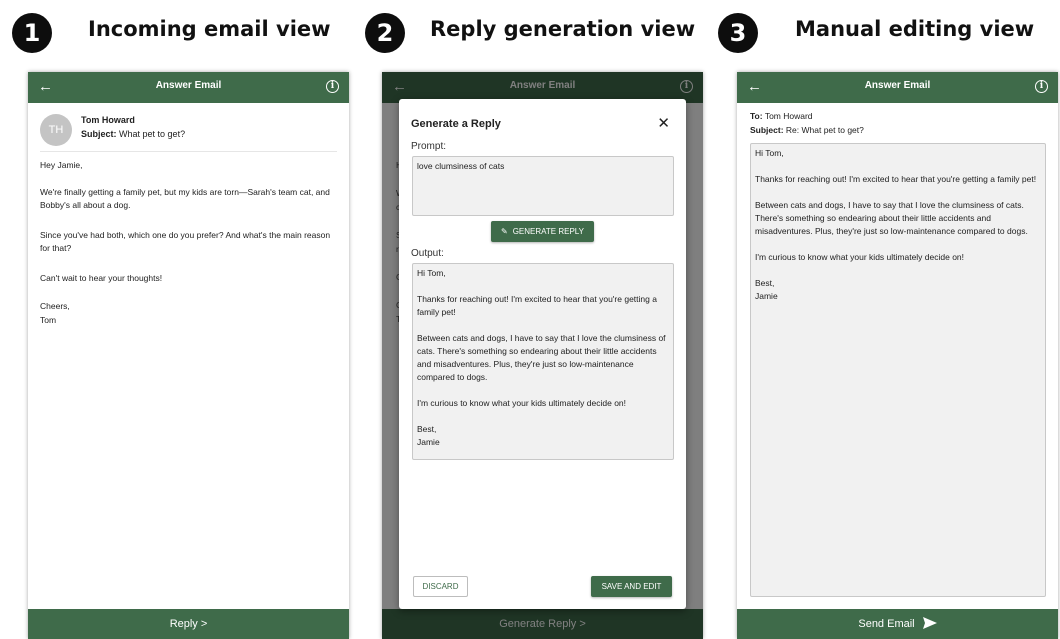 Image resolution: width=1060 pixels, height=639 pixels. Describe the element at coordinates (788, 116) in the screenshot. I see `to-value: Tom Howard` at that location.